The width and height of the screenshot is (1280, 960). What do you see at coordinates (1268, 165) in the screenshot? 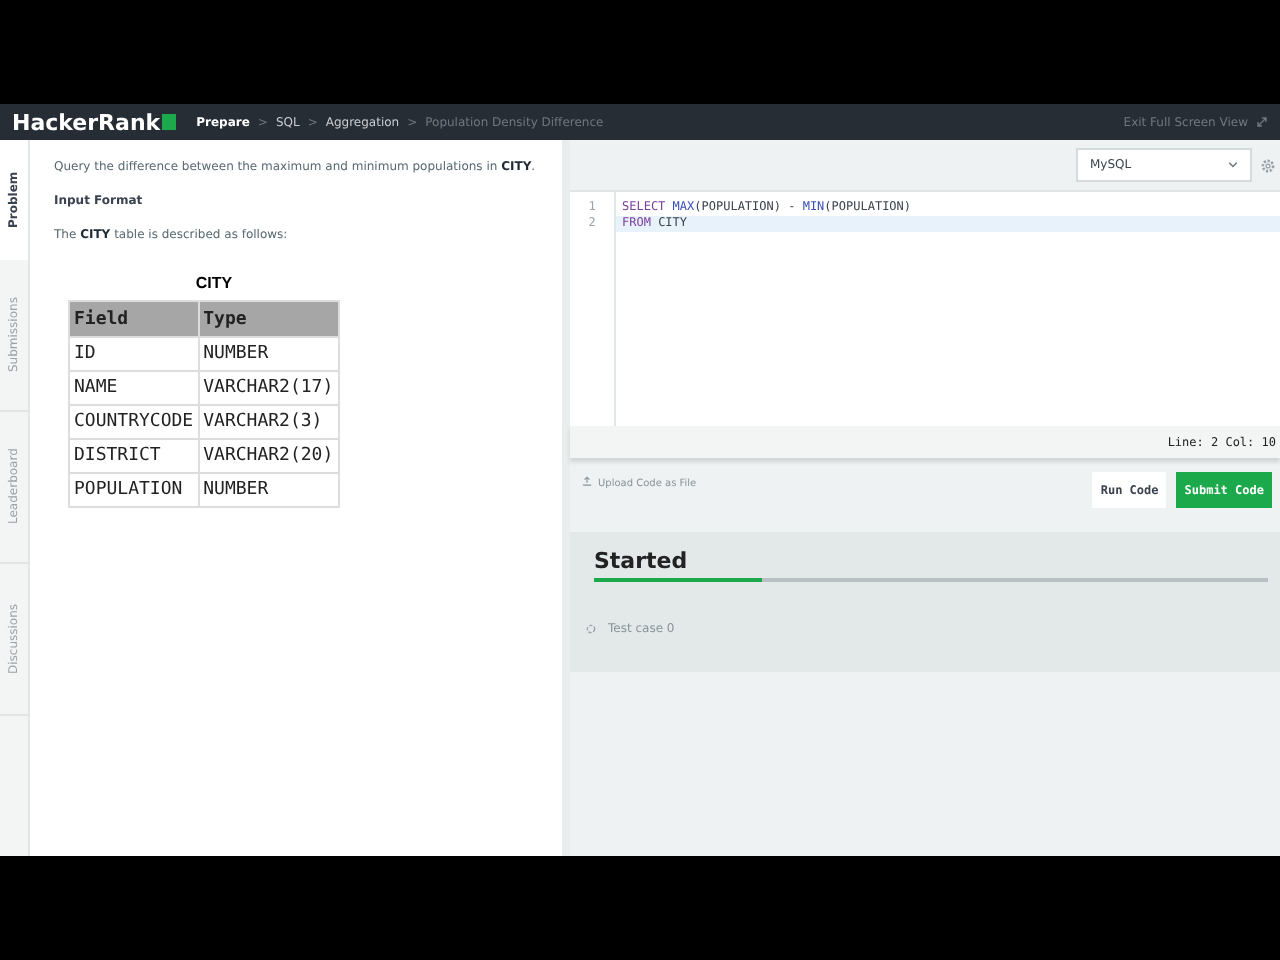
I see `settings-icon` at bounding box center [1268, 165].